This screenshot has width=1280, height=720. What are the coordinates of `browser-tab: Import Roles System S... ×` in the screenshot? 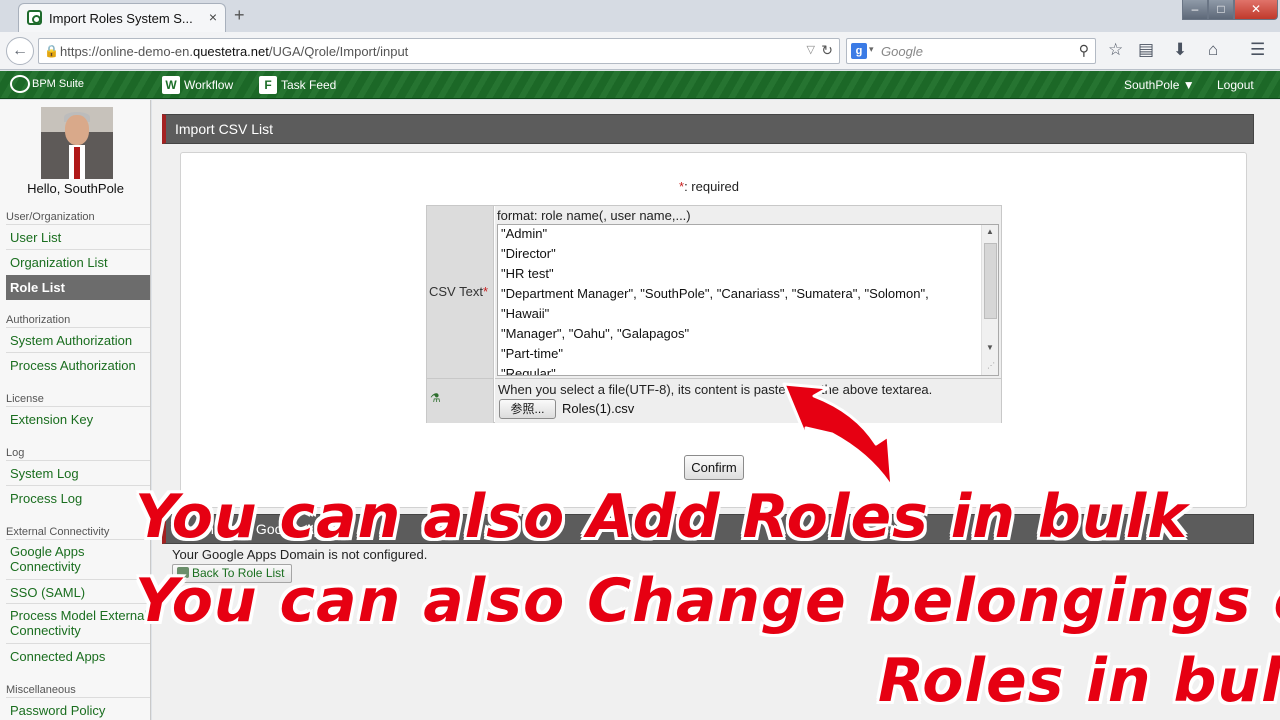 It's located at (122, 17).